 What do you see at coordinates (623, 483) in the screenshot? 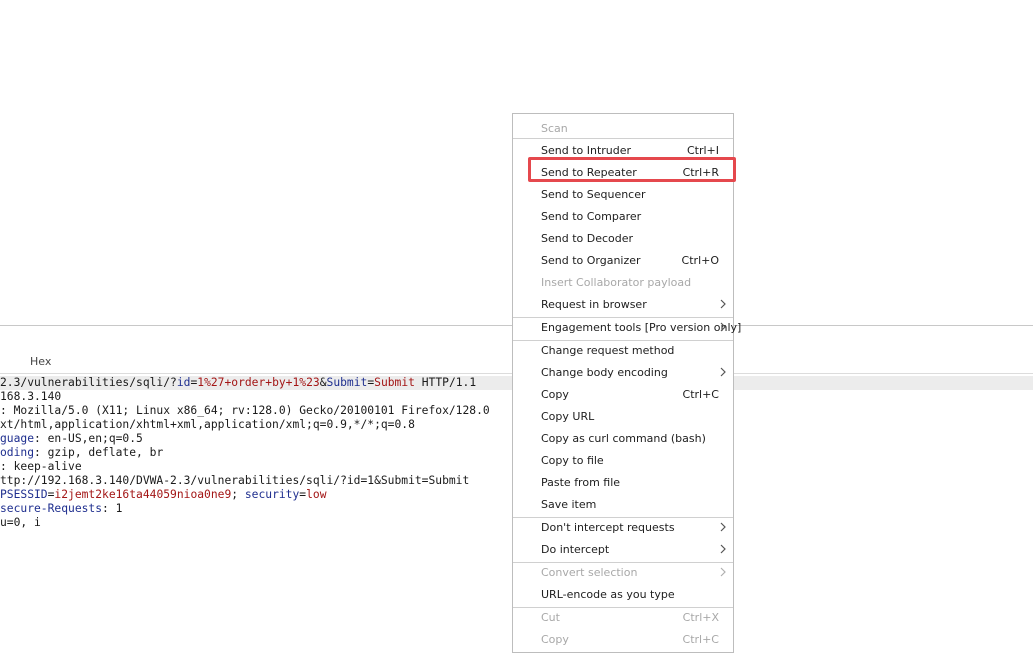
I see `menu-item-paste-from-file: Paste from file` at bounding box center [623, 483].